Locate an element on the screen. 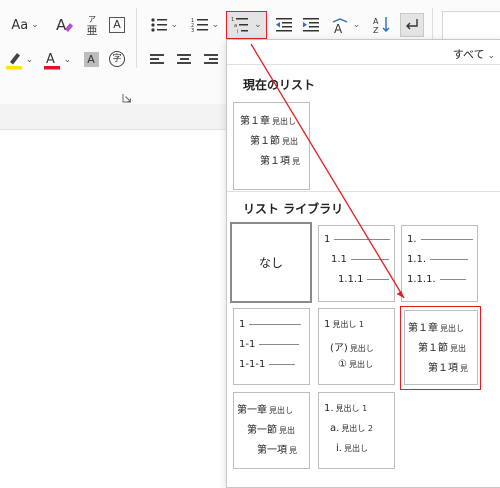 The width and height of the screenshot is (500, 488). clear-formatting-button: A is located at coordinates (64, 25).